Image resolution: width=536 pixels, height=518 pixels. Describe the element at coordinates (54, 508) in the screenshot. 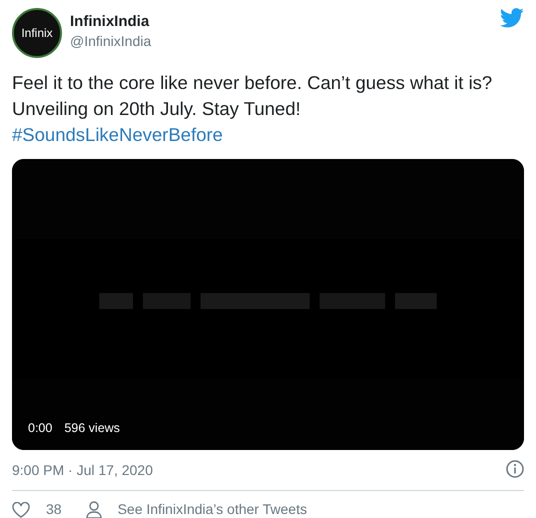

I see `like-count: 38` at that location.